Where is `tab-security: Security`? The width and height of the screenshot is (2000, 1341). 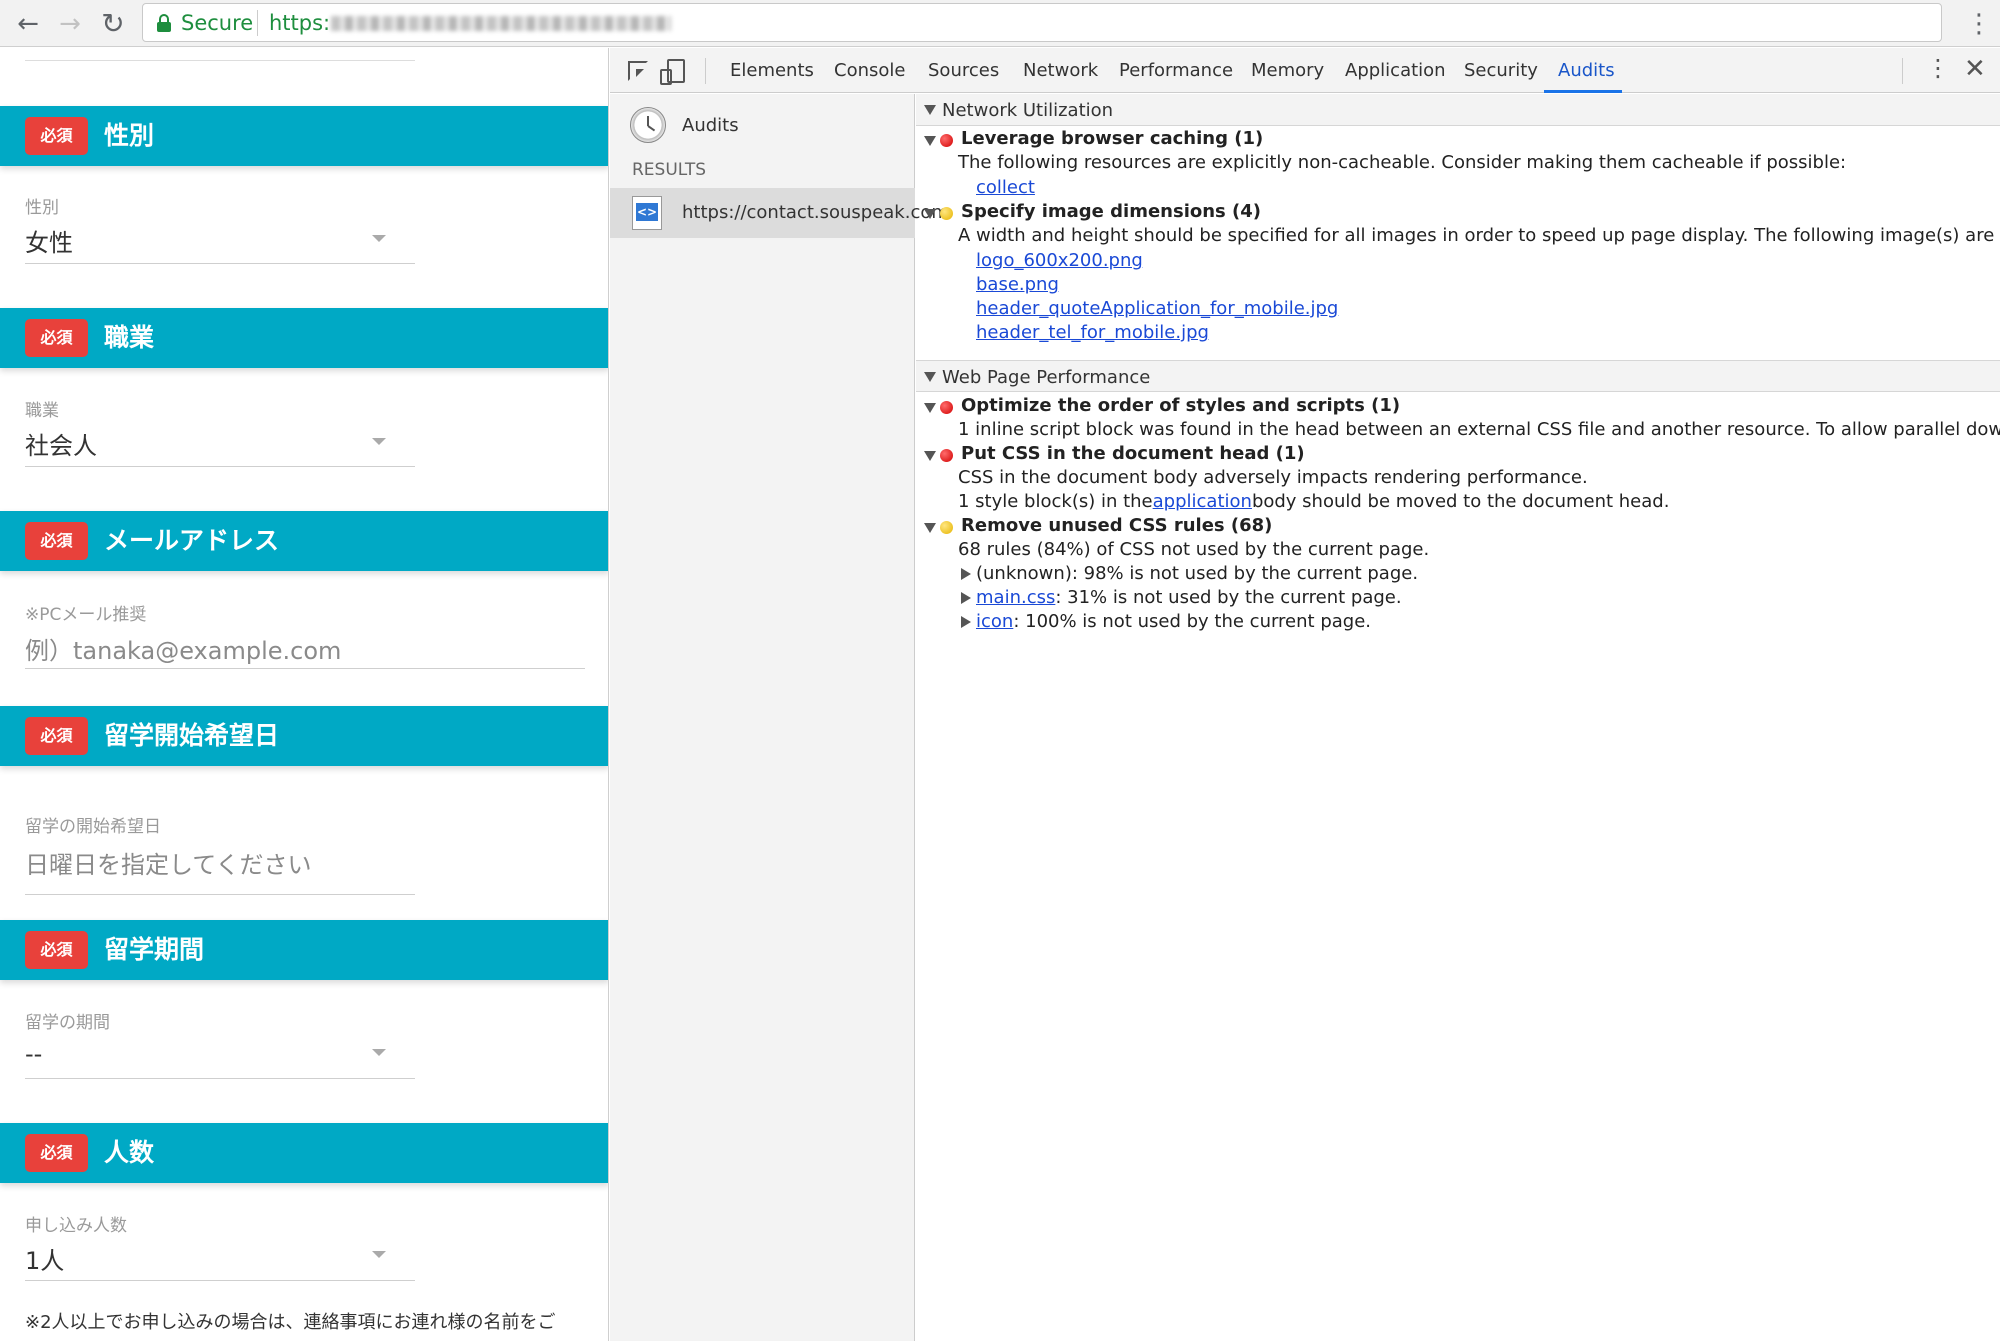
tab-security: Security is located at coordinates (1501, 70).